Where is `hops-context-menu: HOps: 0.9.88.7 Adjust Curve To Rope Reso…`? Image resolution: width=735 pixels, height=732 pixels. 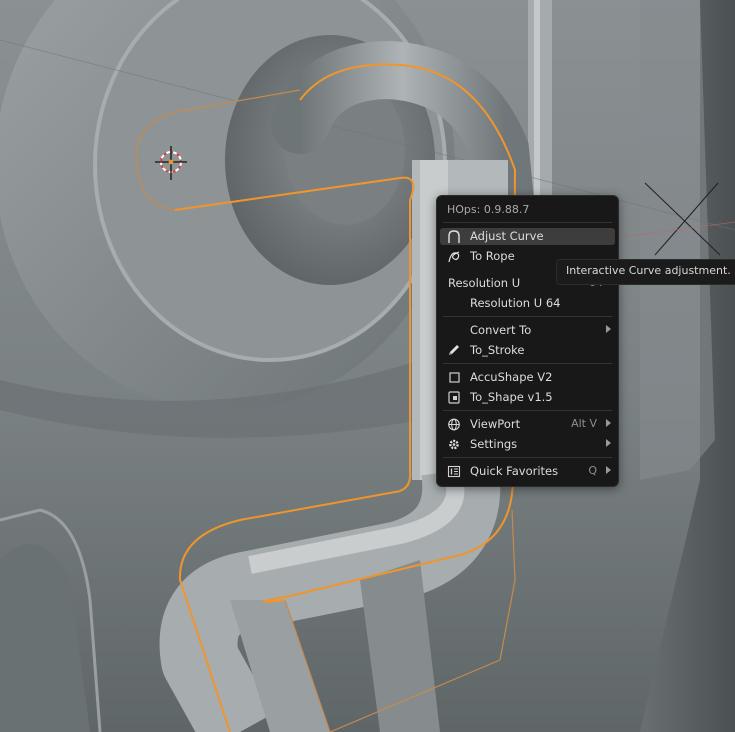
hops-context-menu: HOps: 0.9.88.7 Adjust Curve To Rope Reso… is located at coordinates (527, 341).